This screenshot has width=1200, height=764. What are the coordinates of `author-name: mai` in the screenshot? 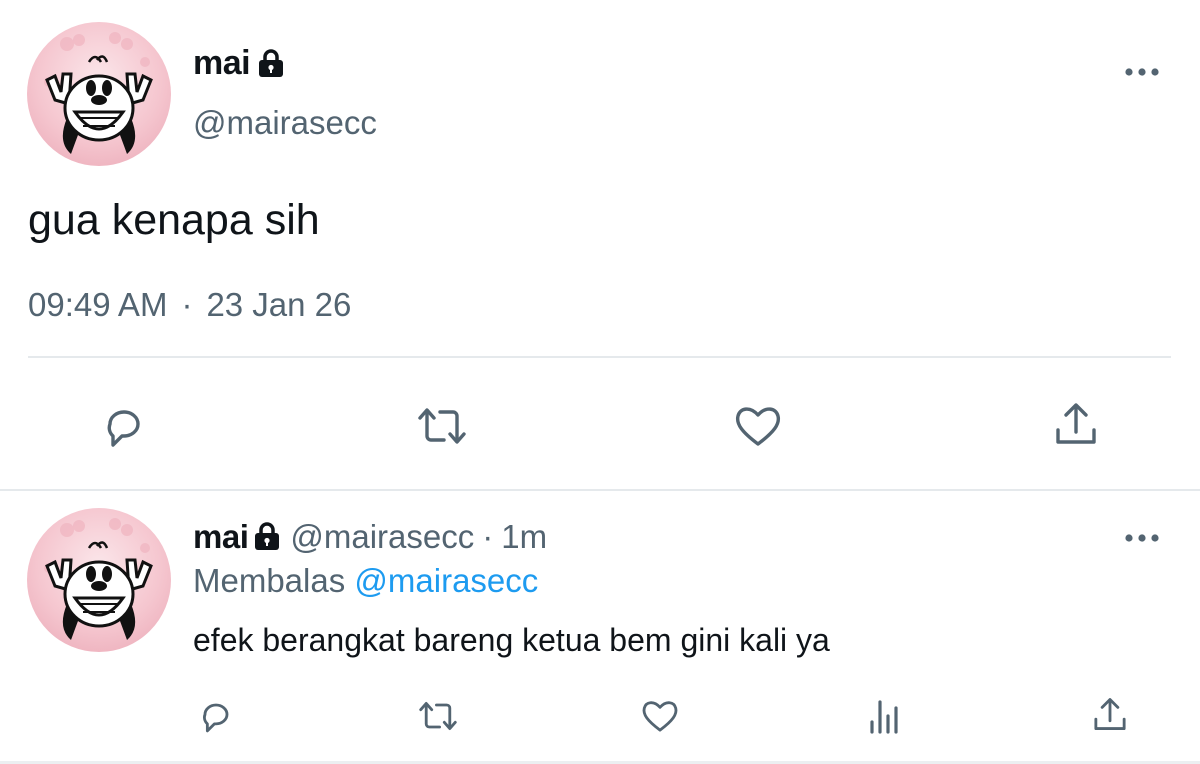 It's located at (239, 63).